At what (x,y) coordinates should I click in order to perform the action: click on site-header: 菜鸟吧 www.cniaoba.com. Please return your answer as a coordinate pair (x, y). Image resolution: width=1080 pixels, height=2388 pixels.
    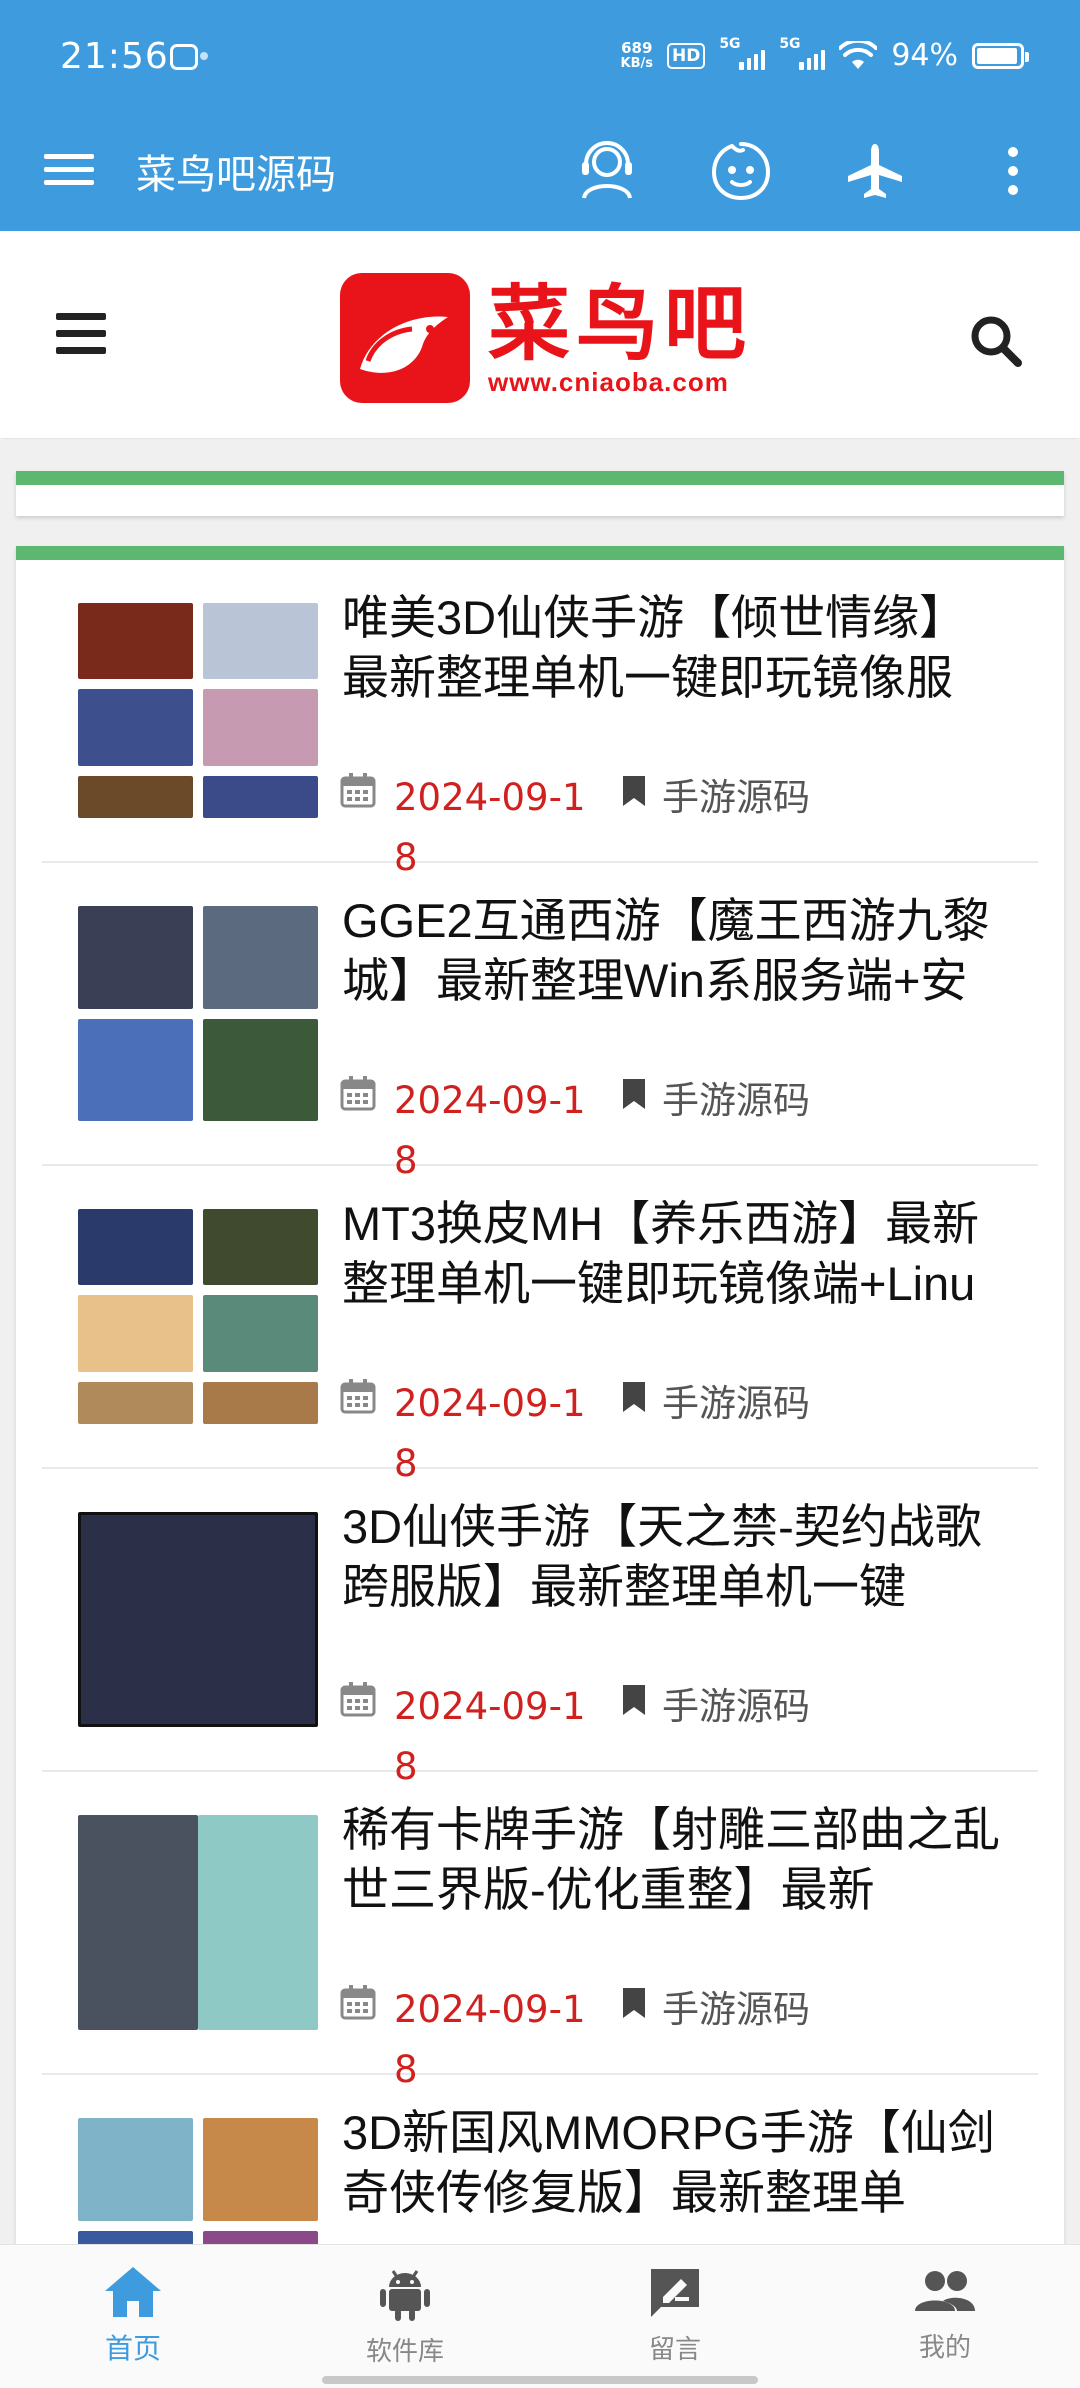
    Looking at the image, I should click on (540, 335).